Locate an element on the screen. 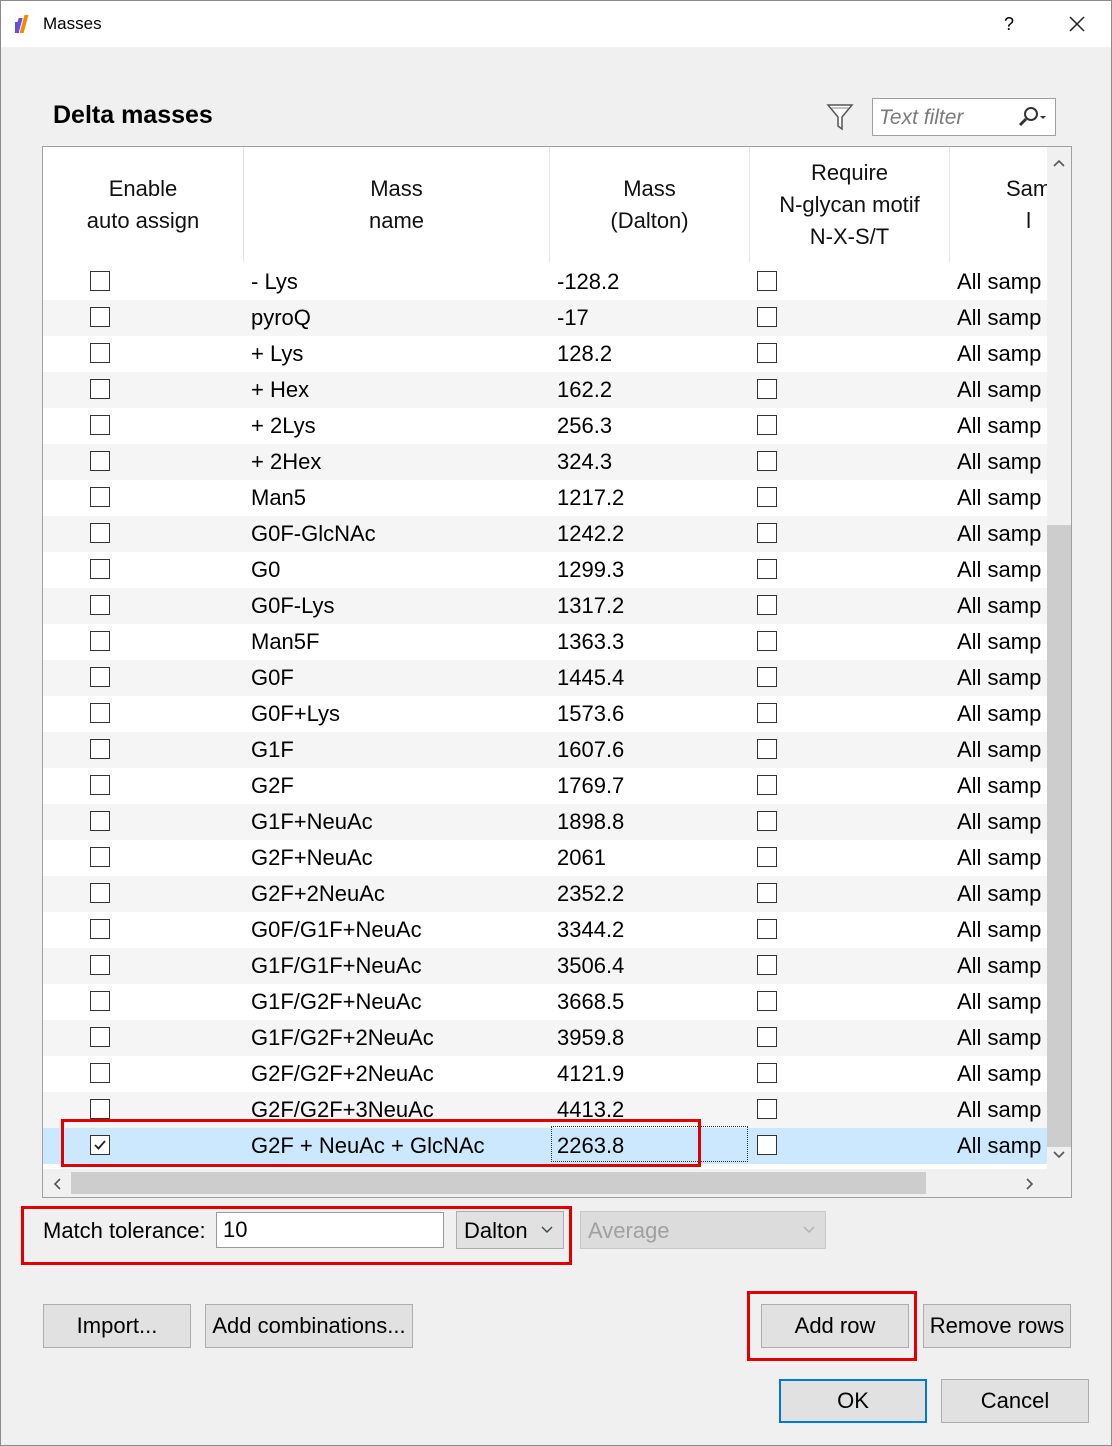 Image resolution: width=1112 pixels, height=1446 pixels. table-row: + 2Hex 324.3 All samp is located at coordinates (545, 462).